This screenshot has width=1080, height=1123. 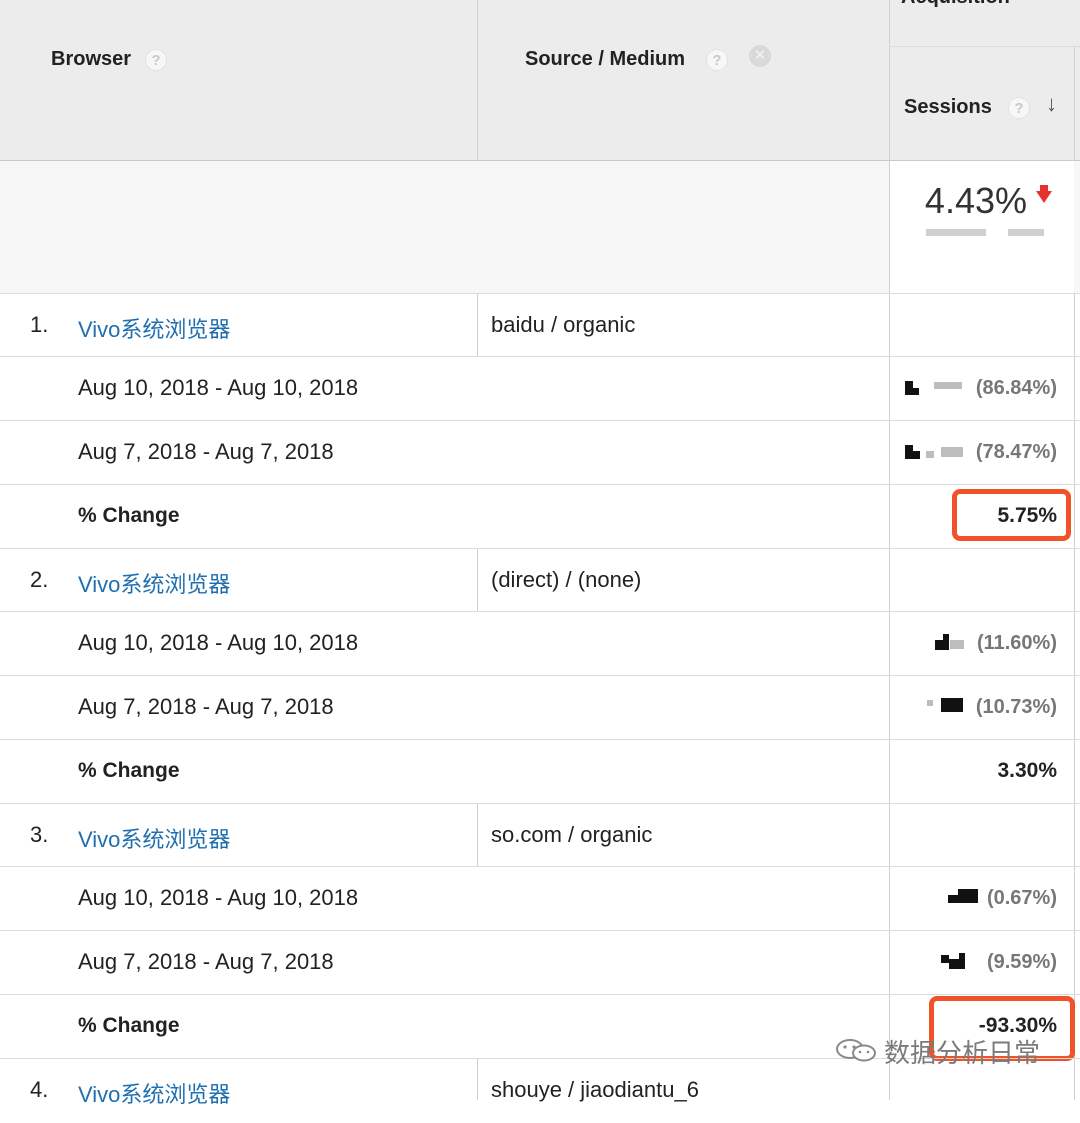 I want to click on source-medium-column-header: Source / Medium ? ✕, so click(x=683, y=80).